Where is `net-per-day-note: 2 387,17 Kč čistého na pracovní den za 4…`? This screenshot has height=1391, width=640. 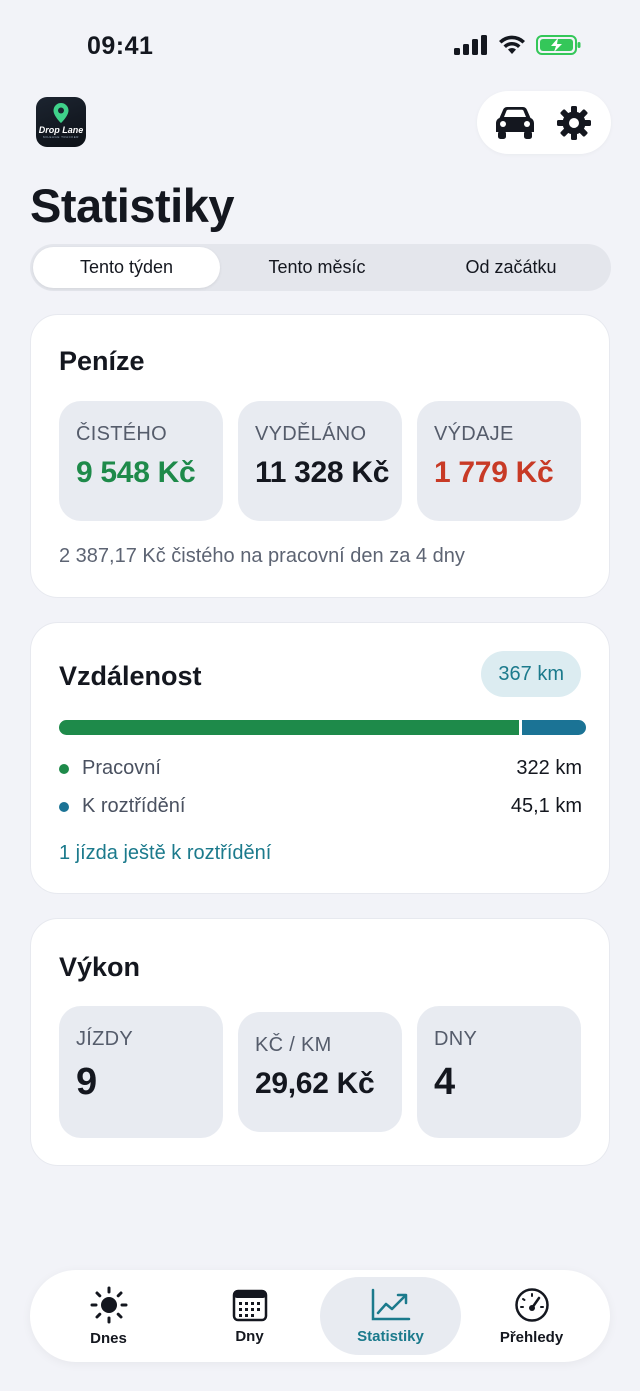
net-per-day-note: 2 387,17 Kč čistého na pracovní den za 4… is located at coordinates (262, 556).